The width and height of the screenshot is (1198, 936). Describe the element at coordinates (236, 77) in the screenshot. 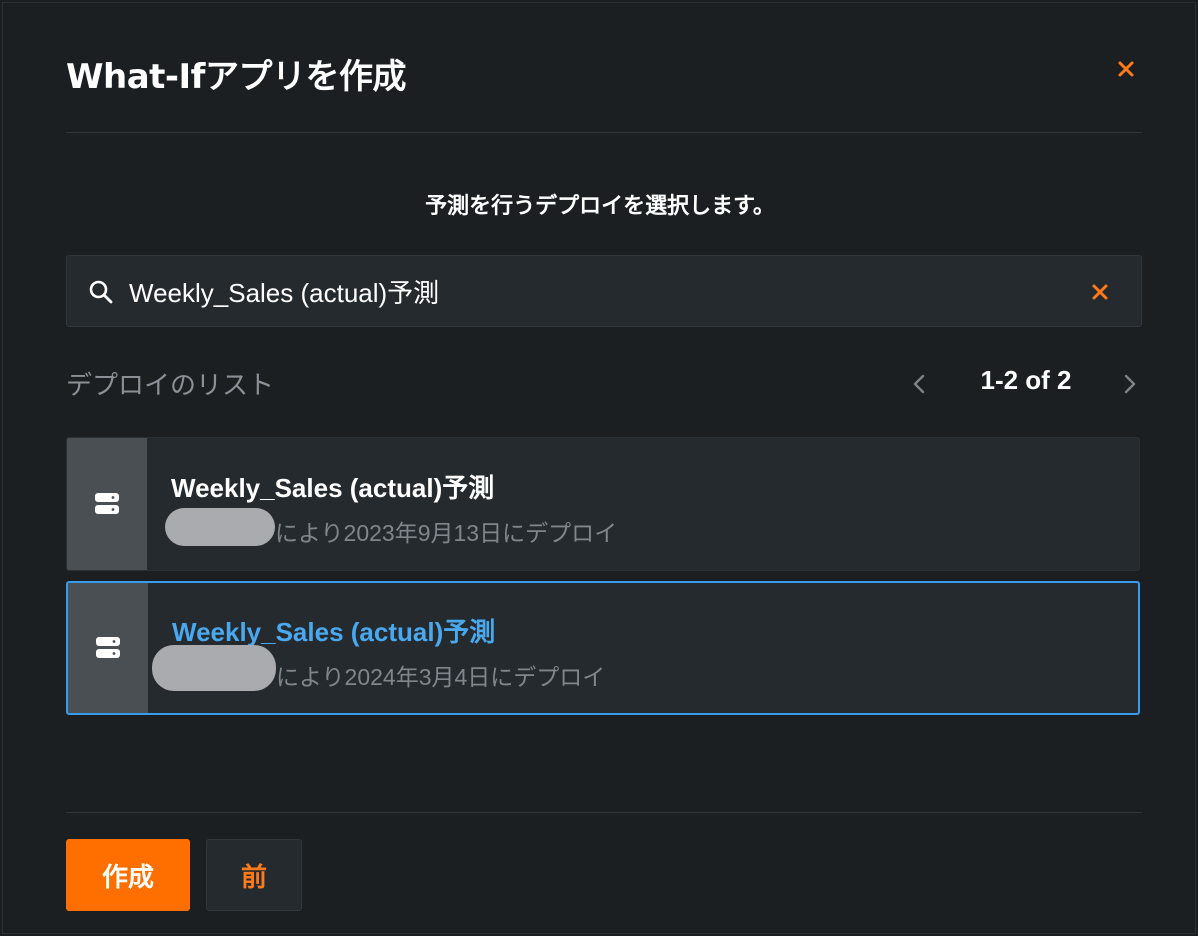

I see `dialog-title: What-Ifアプリを作成` at that location.